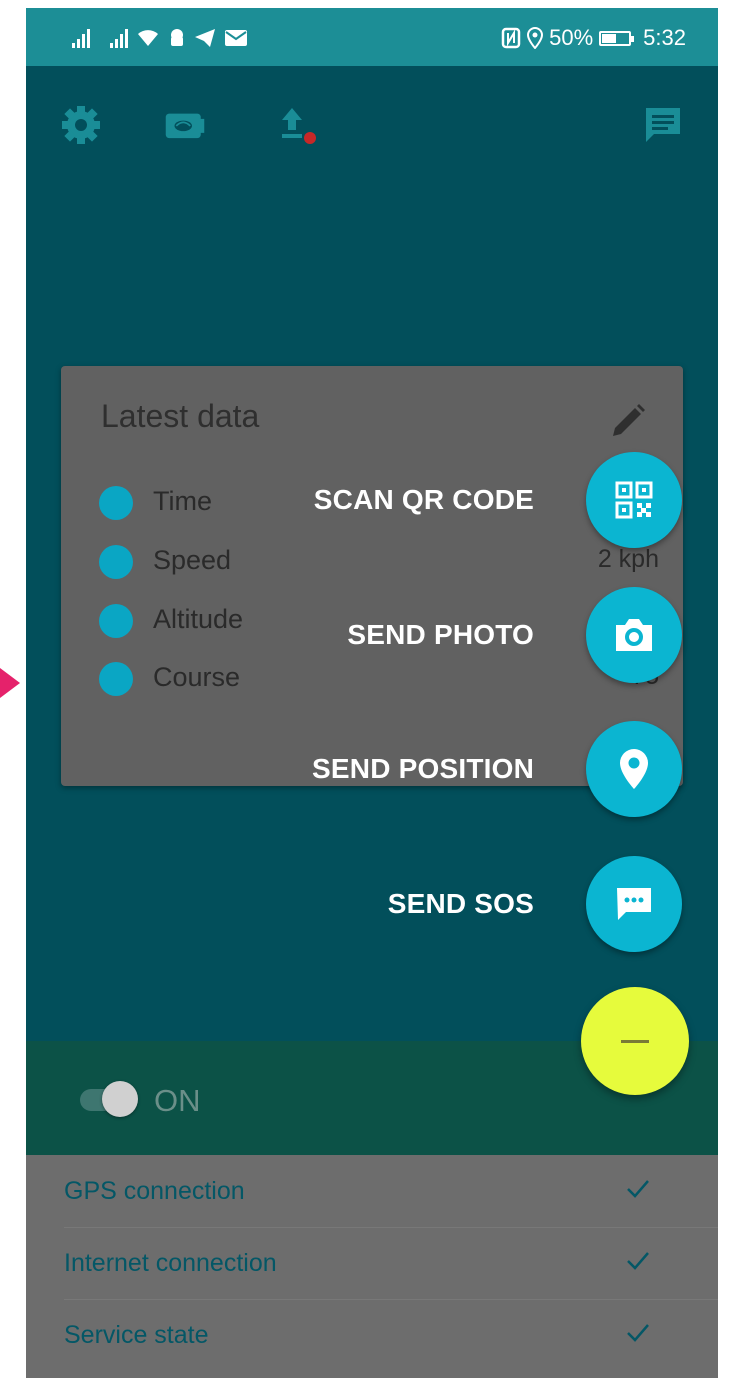  Describe the element at coordinates (205, 38) in the screenshot. I see `telegram-icon` at that location.